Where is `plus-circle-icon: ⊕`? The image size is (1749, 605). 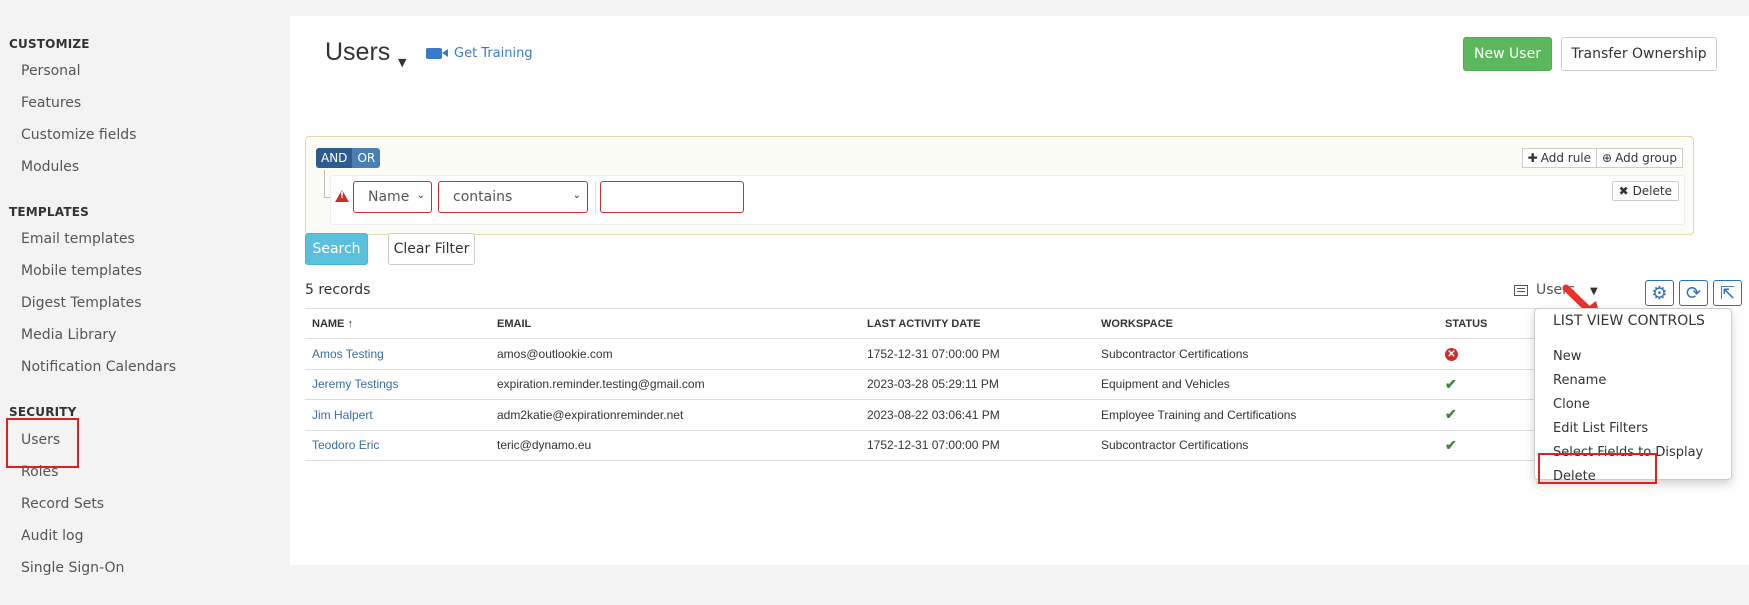
plus-circle-icon: ⊕ is located at coordinates (1607, 158).